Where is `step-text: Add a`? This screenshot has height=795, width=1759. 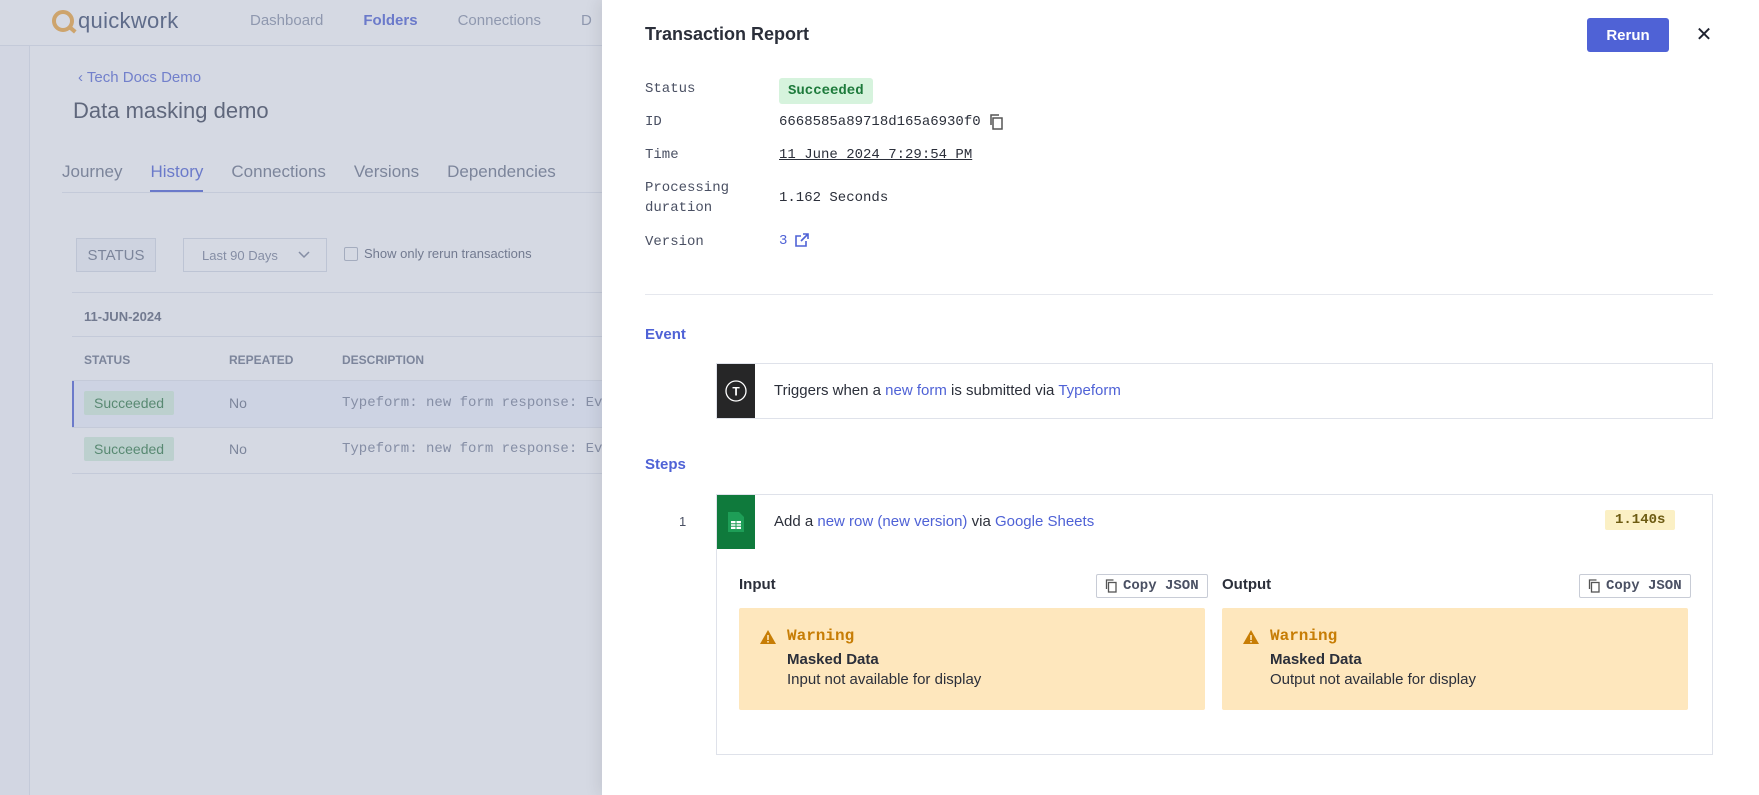
step-text: Add a is located at coordinates (796, 521).